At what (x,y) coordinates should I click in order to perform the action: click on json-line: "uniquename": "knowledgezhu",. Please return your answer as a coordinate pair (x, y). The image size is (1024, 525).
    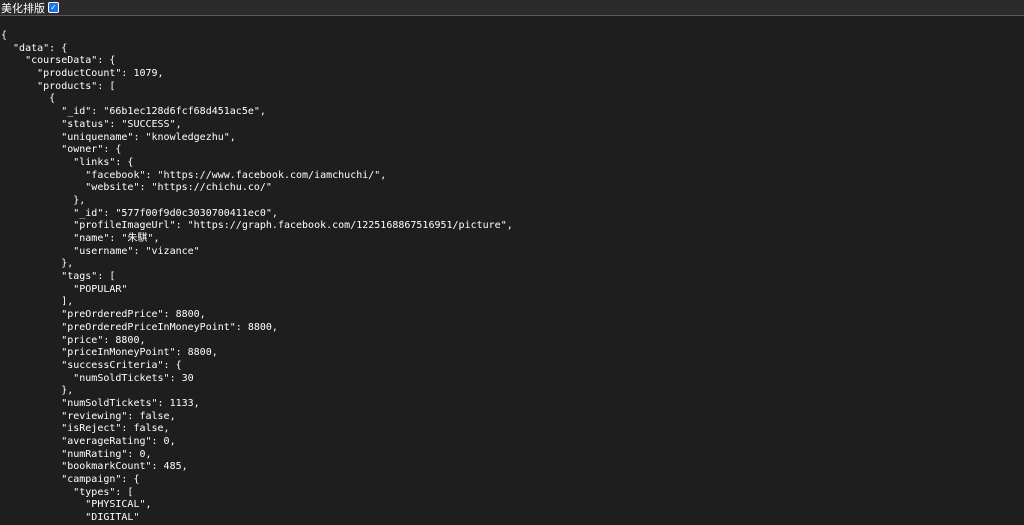
    Looking at the image, I should click on (118, 137).